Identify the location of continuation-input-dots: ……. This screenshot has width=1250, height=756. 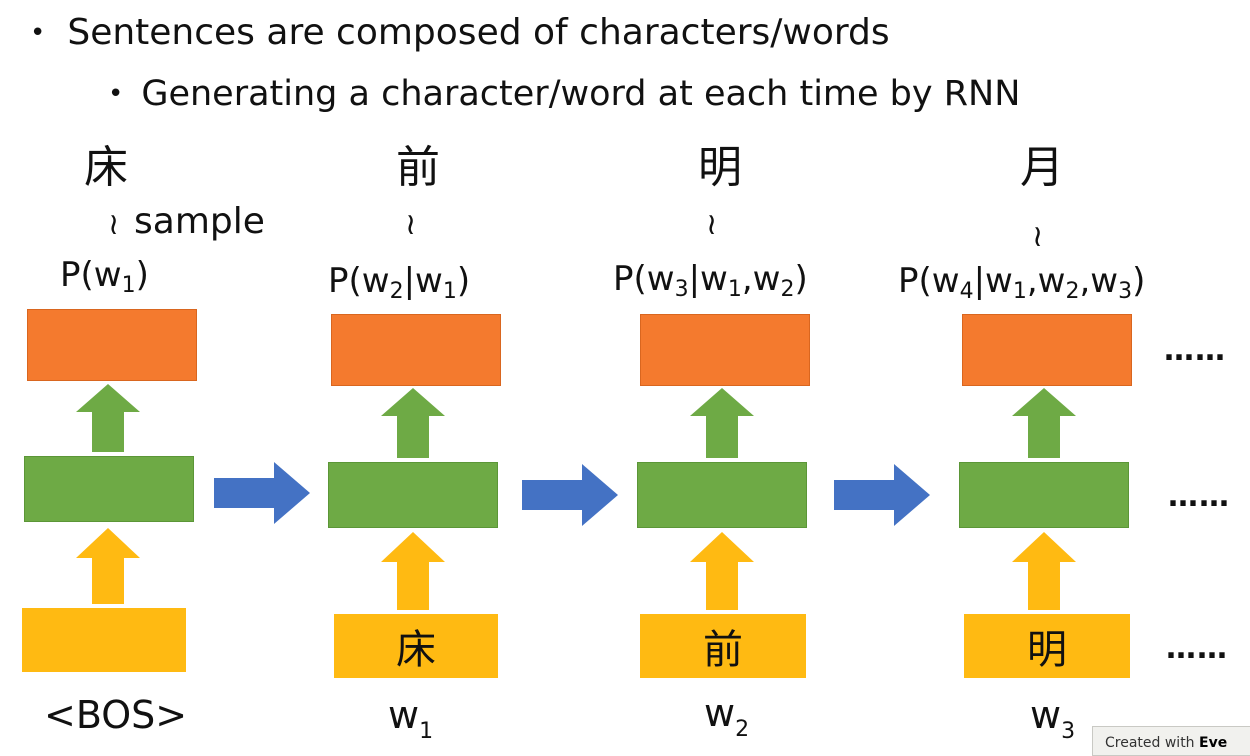
(1197, 648).